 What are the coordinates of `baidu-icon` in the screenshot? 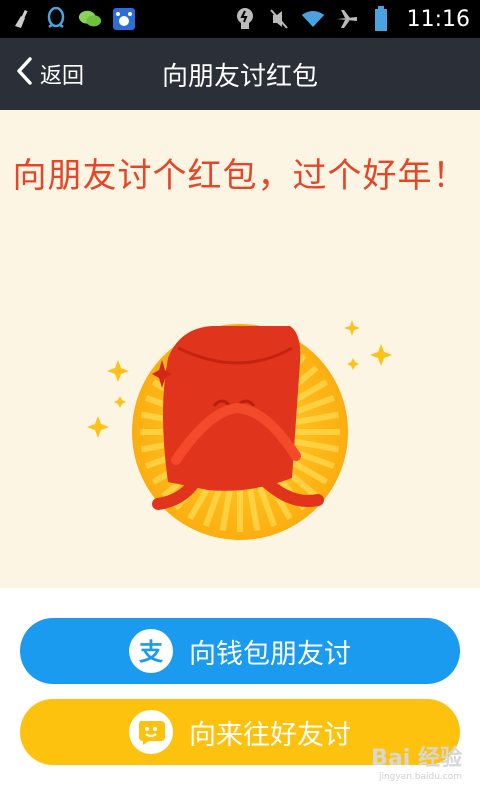 It's located at (124, 19).